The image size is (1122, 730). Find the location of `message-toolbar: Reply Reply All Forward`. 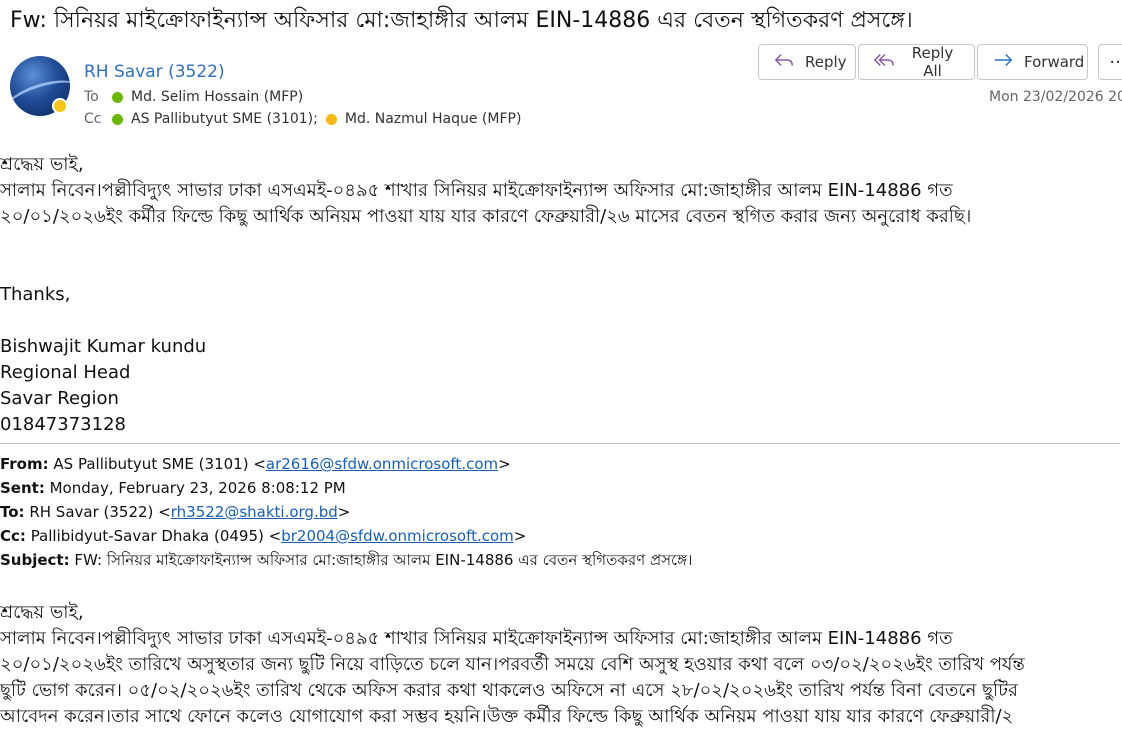

message-toolbar: Reply Reply All Forward is located at coordinates (923, 62).